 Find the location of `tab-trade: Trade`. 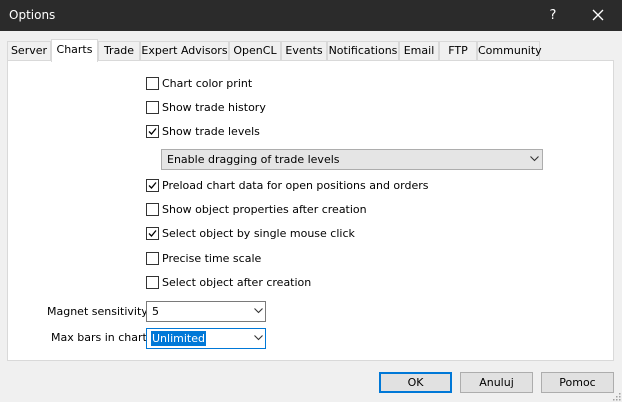

tab-trade: Trade is located at coordinates (119, 50).